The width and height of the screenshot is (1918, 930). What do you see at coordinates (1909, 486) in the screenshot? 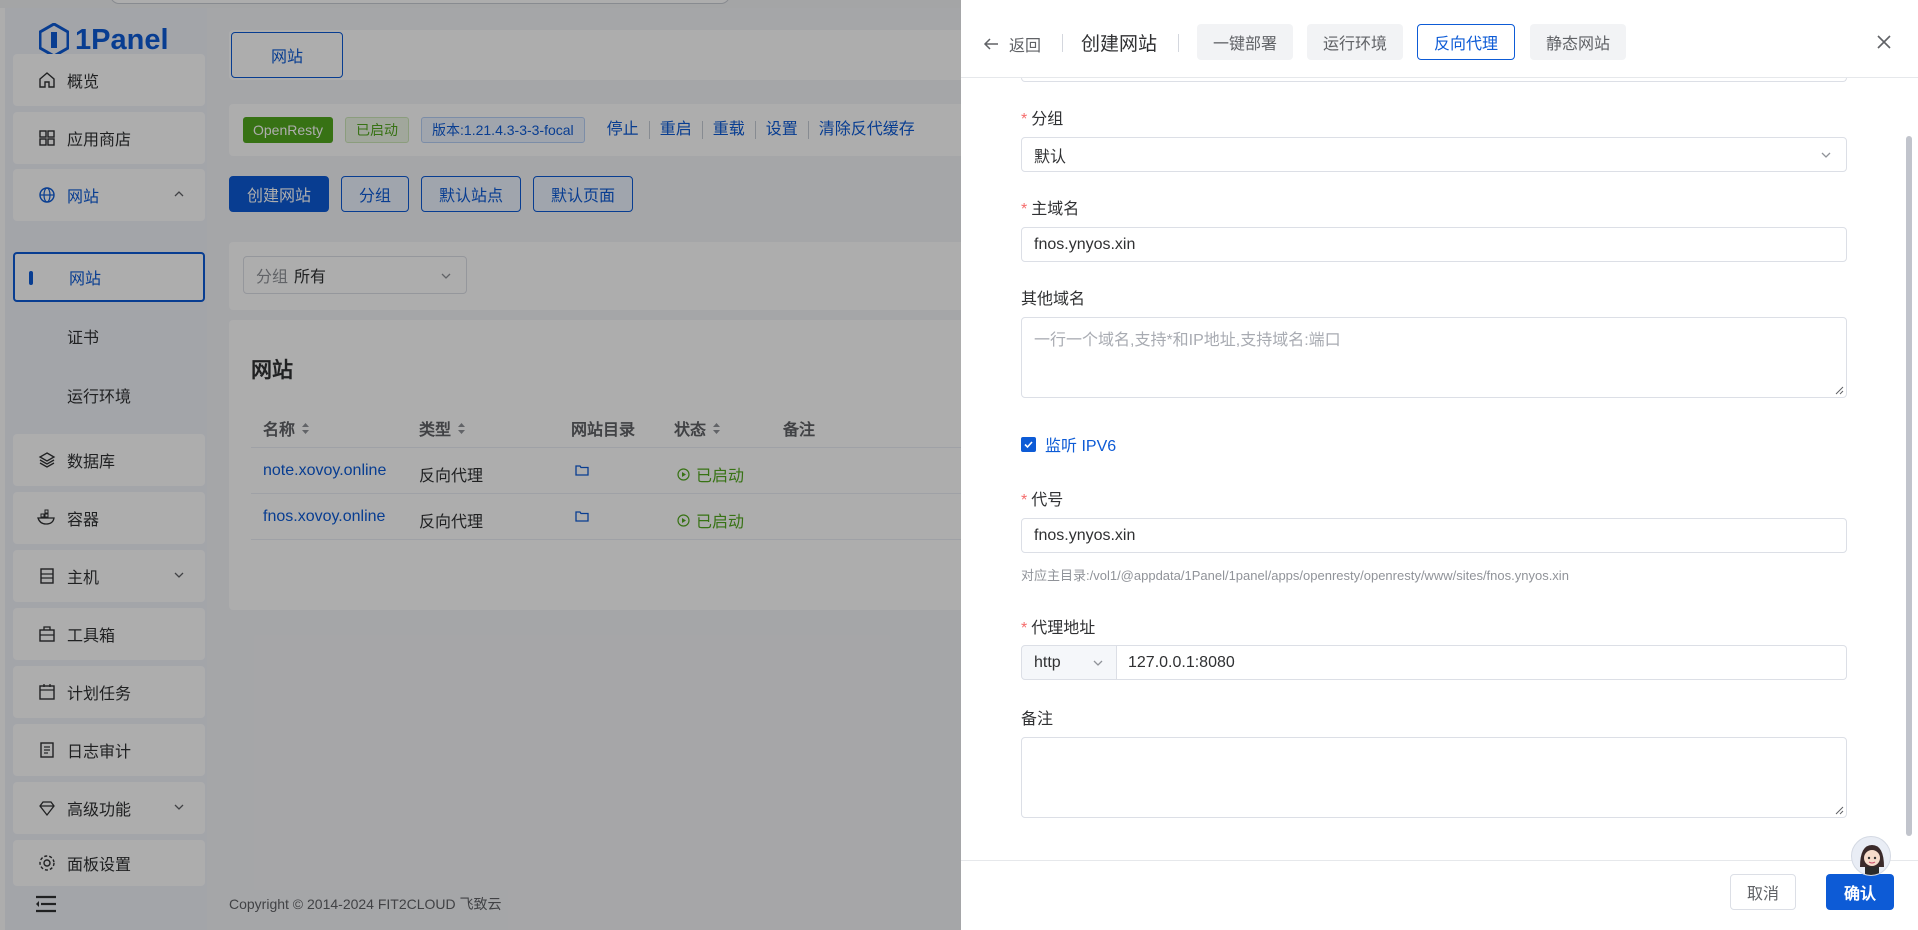
I see `drawer-scrollbar` at bounding box center [1909, 486].